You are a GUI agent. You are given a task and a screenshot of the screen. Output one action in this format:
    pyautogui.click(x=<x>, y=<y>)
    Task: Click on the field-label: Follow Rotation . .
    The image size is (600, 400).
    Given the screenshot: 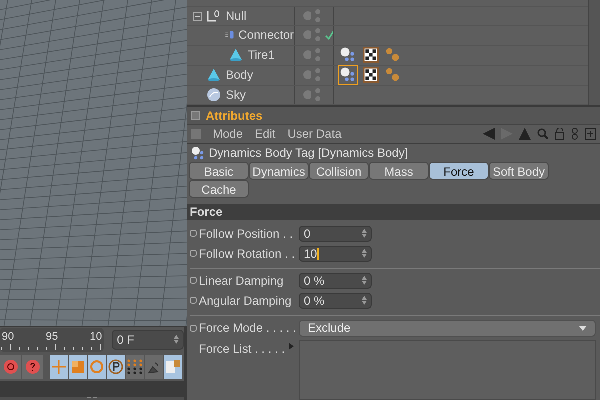 What is the action you would take?
    pyautogui.click(x=247, y=254)
    